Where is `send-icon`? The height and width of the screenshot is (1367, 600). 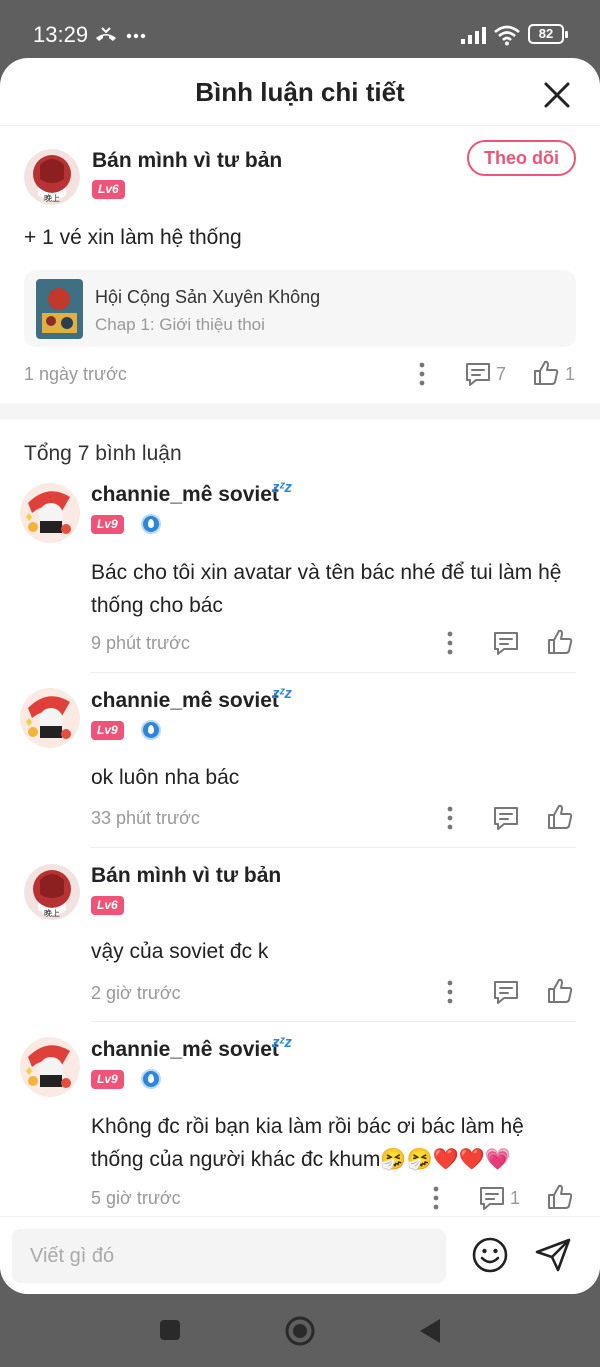
send-icon is located at coordinates (553, 1255).